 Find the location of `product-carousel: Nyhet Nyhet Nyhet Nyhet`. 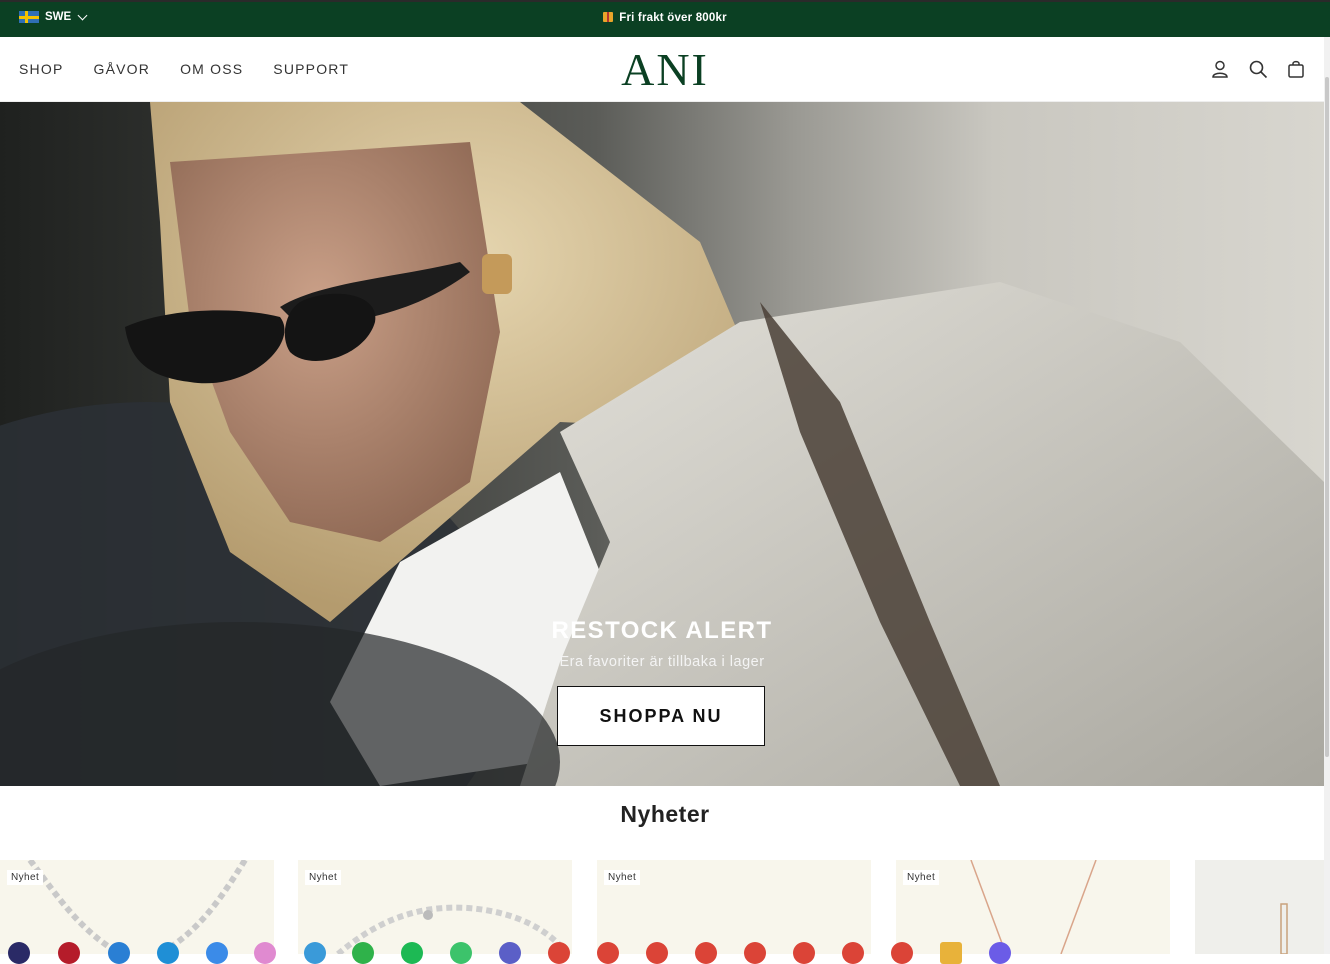

product-carousel: Nyhet Nyhet Nyhet Nyhet is located at coordinates (665, 907).